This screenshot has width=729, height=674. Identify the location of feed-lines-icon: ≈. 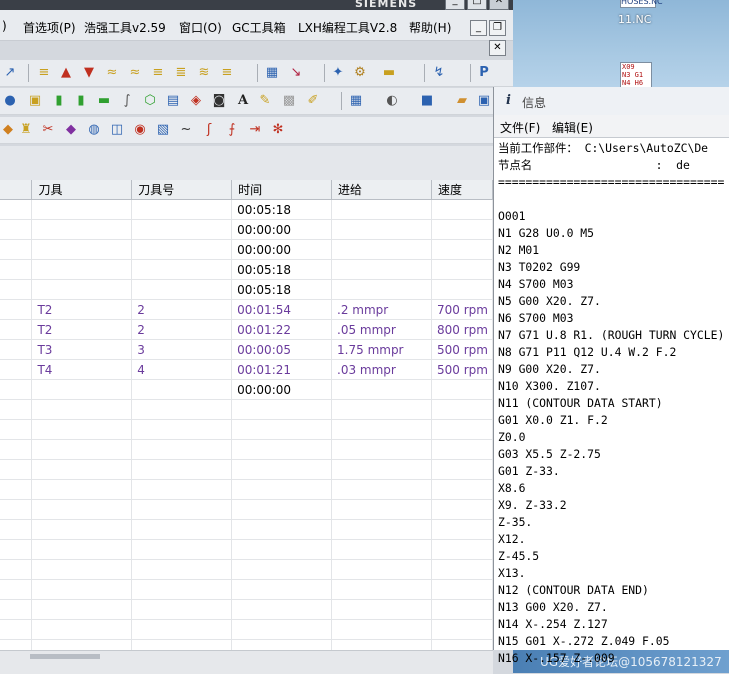
(112, 73).